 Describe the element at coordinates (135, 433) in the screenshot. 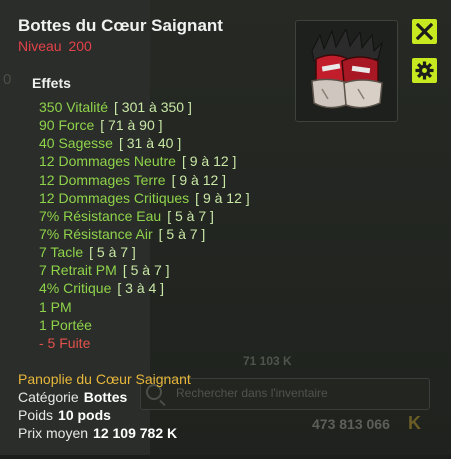

I see `price-value: 12 109 782 K` at that location.